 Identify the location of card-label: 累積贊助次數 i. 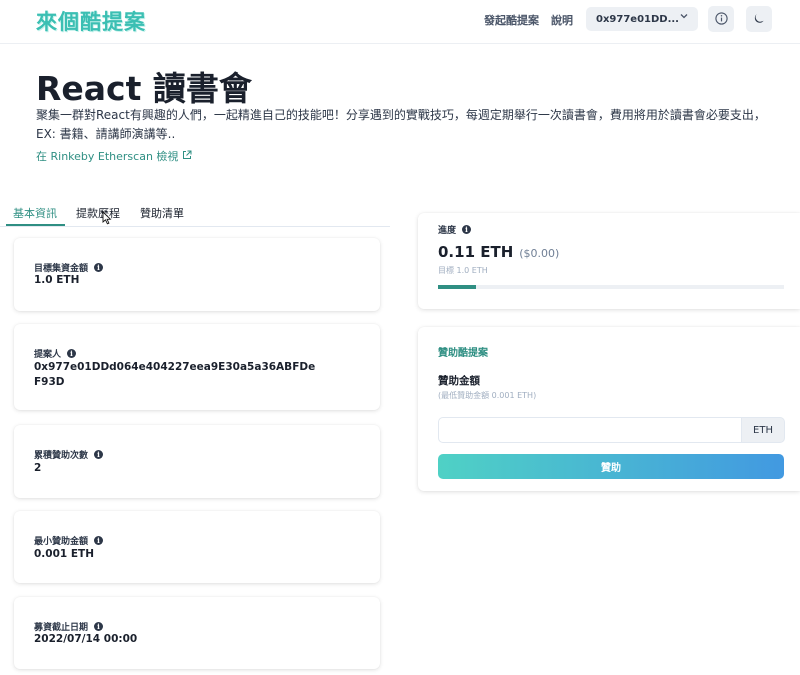
(69, 454).